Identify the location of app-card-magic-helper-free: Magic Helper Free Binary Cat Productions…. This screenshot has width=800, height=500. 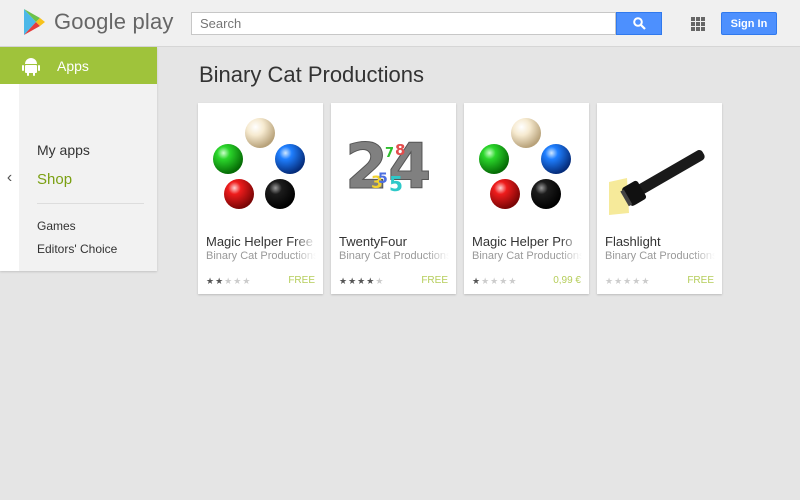
(260, 198).